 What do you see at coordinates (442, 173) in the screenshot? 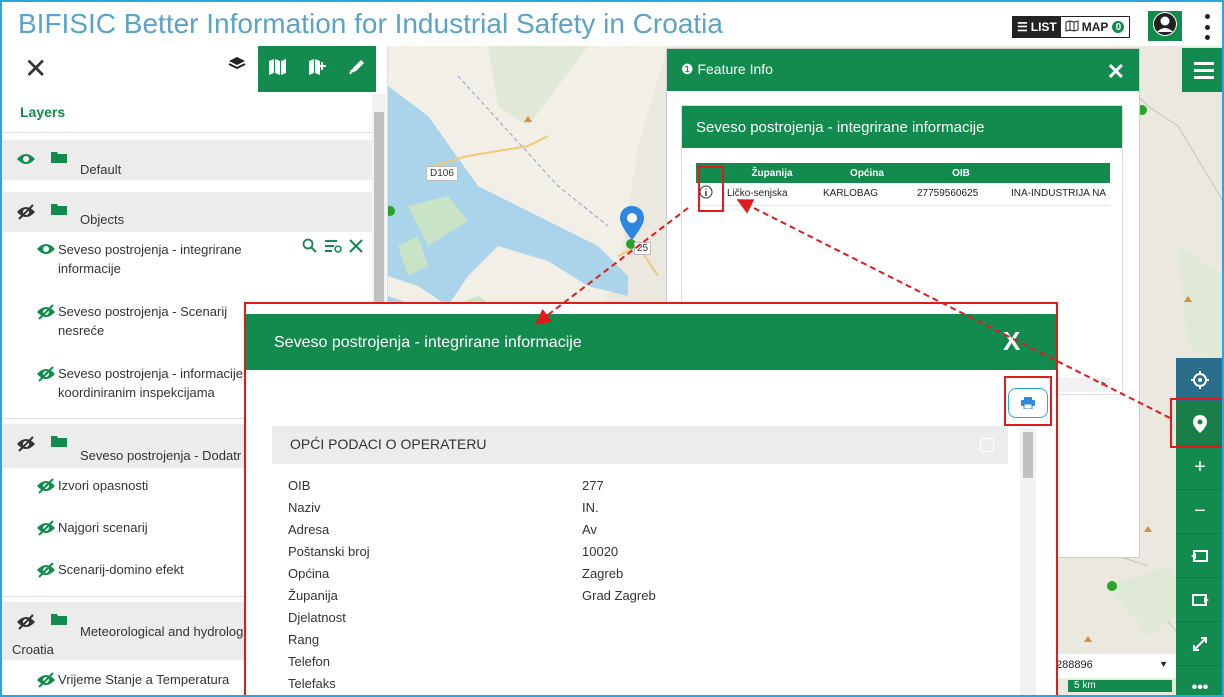
I see `road-label-d106: D106` at bounding box center [442, 173].